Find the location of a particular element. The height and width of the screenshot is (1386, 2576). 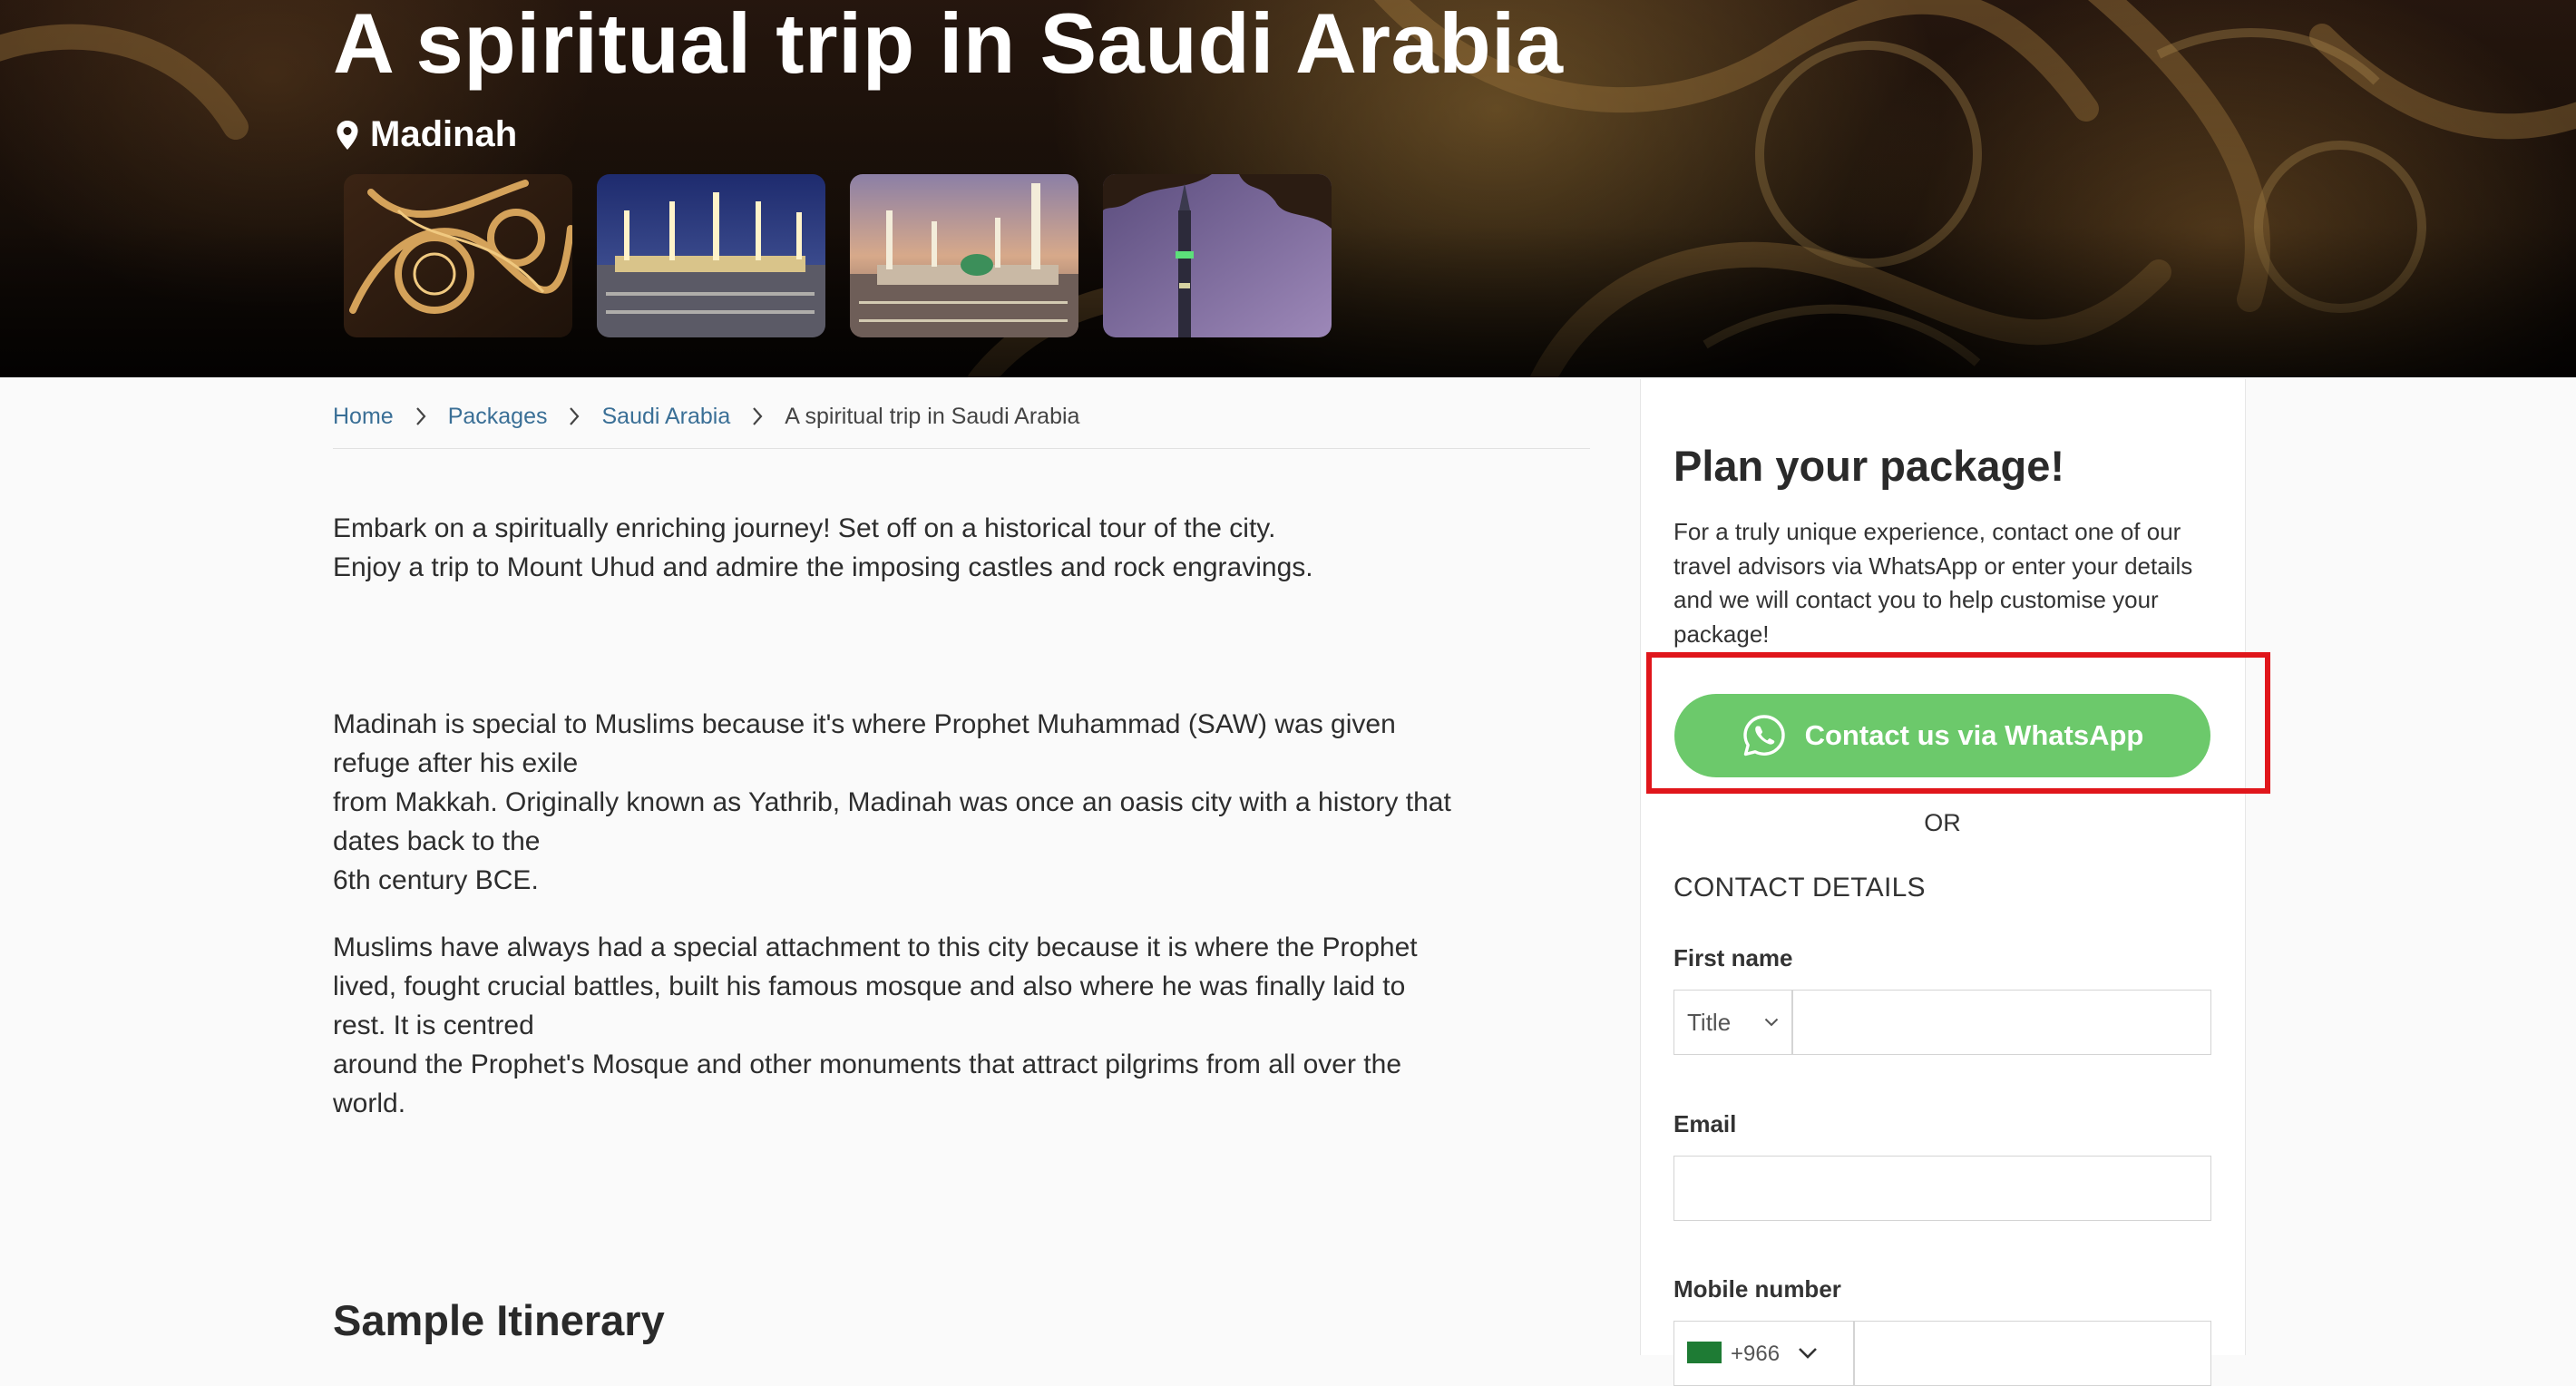

mobile-number-label: Mobile number is located at coordinates (1757, 1289).